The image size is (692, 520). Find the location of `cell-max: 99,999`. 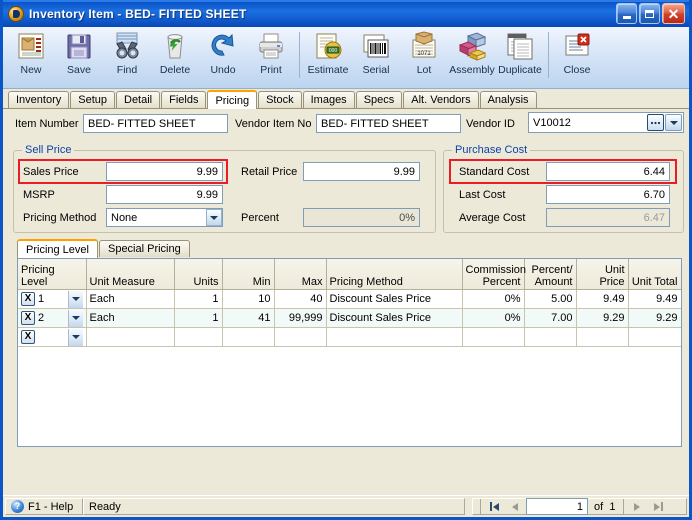

cell-max: 99,999 is located at coordinates (300, 318).